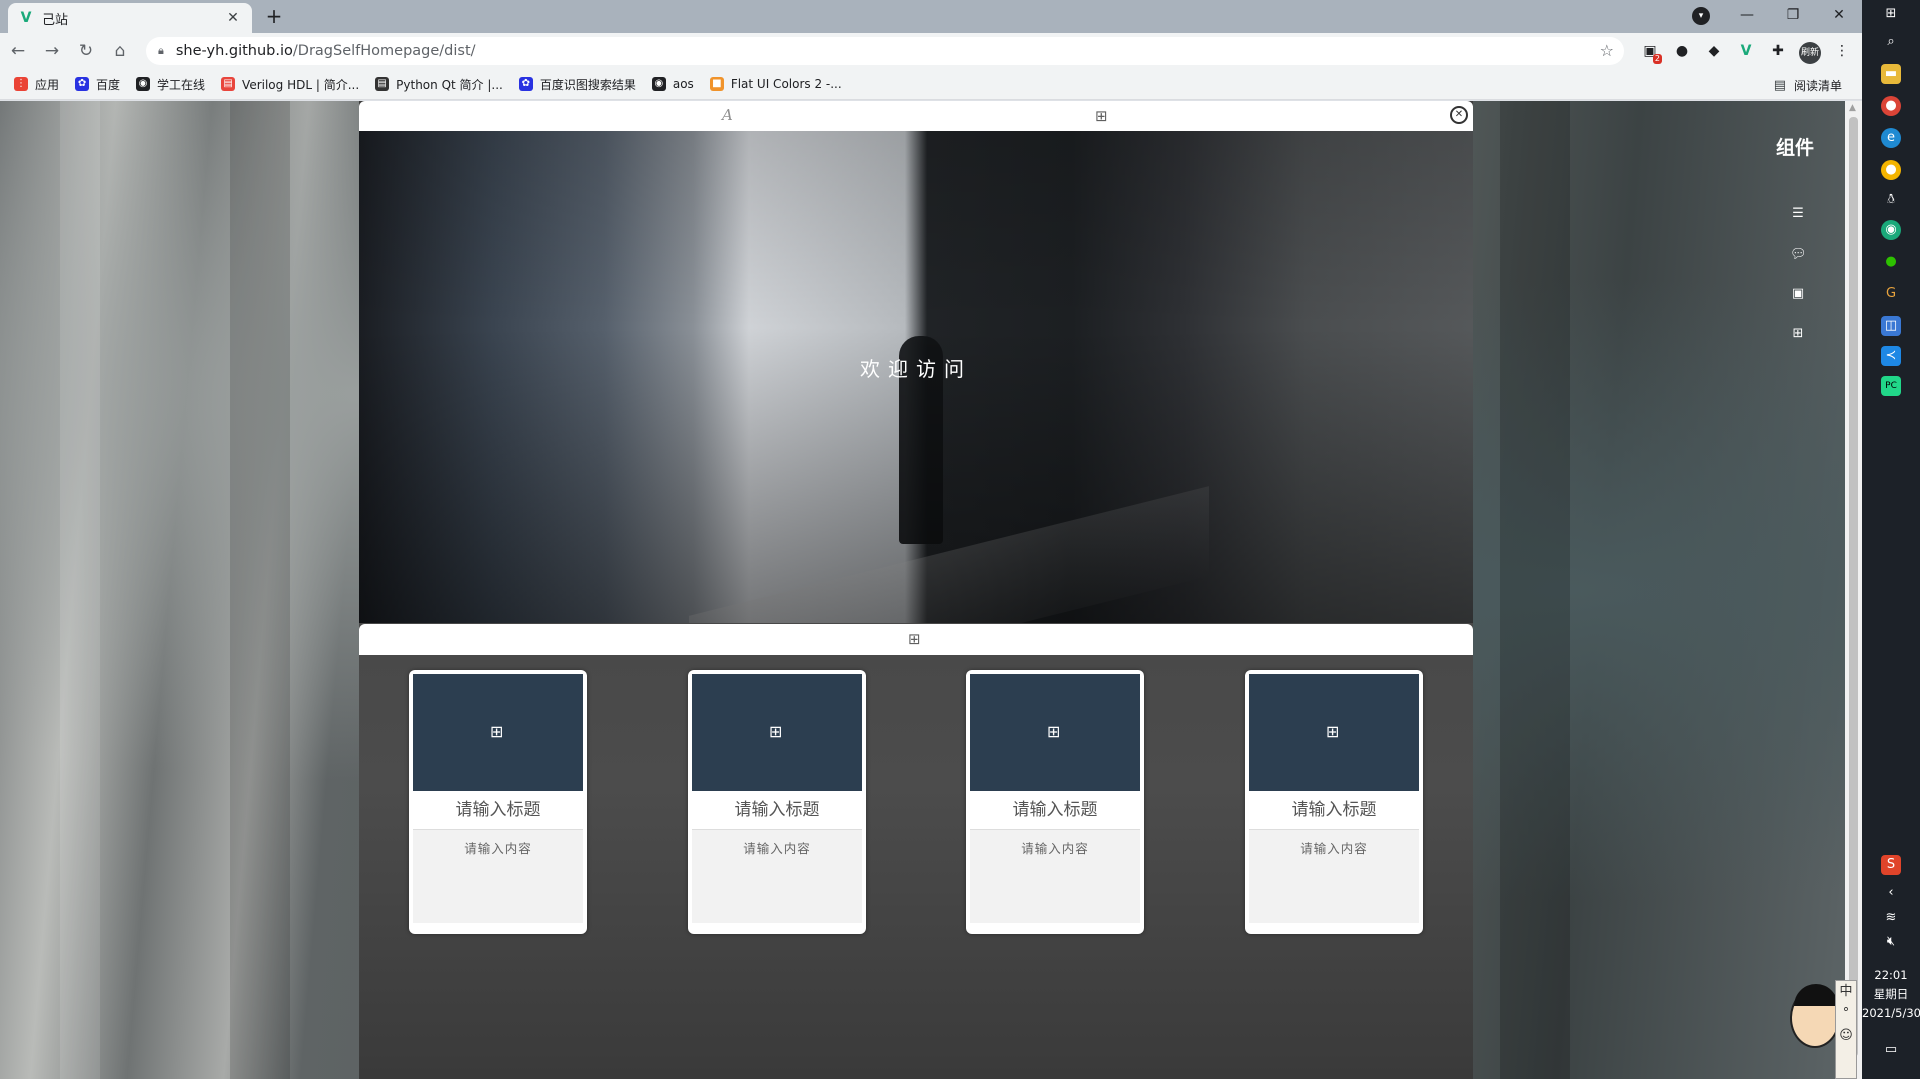  What do you see at coordinates (1891, 230) in the screenshot?
I see `app-icon: ◉` at bounding box center [1891, 230].